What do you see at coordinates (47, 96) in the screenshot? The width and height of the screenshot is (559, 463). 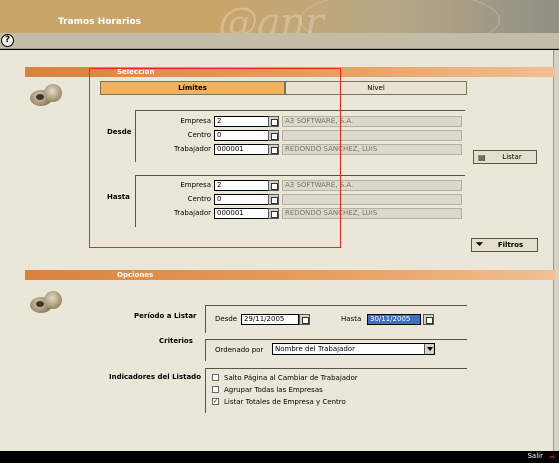 I see `gears-icon` at bounding box center [47, 96].